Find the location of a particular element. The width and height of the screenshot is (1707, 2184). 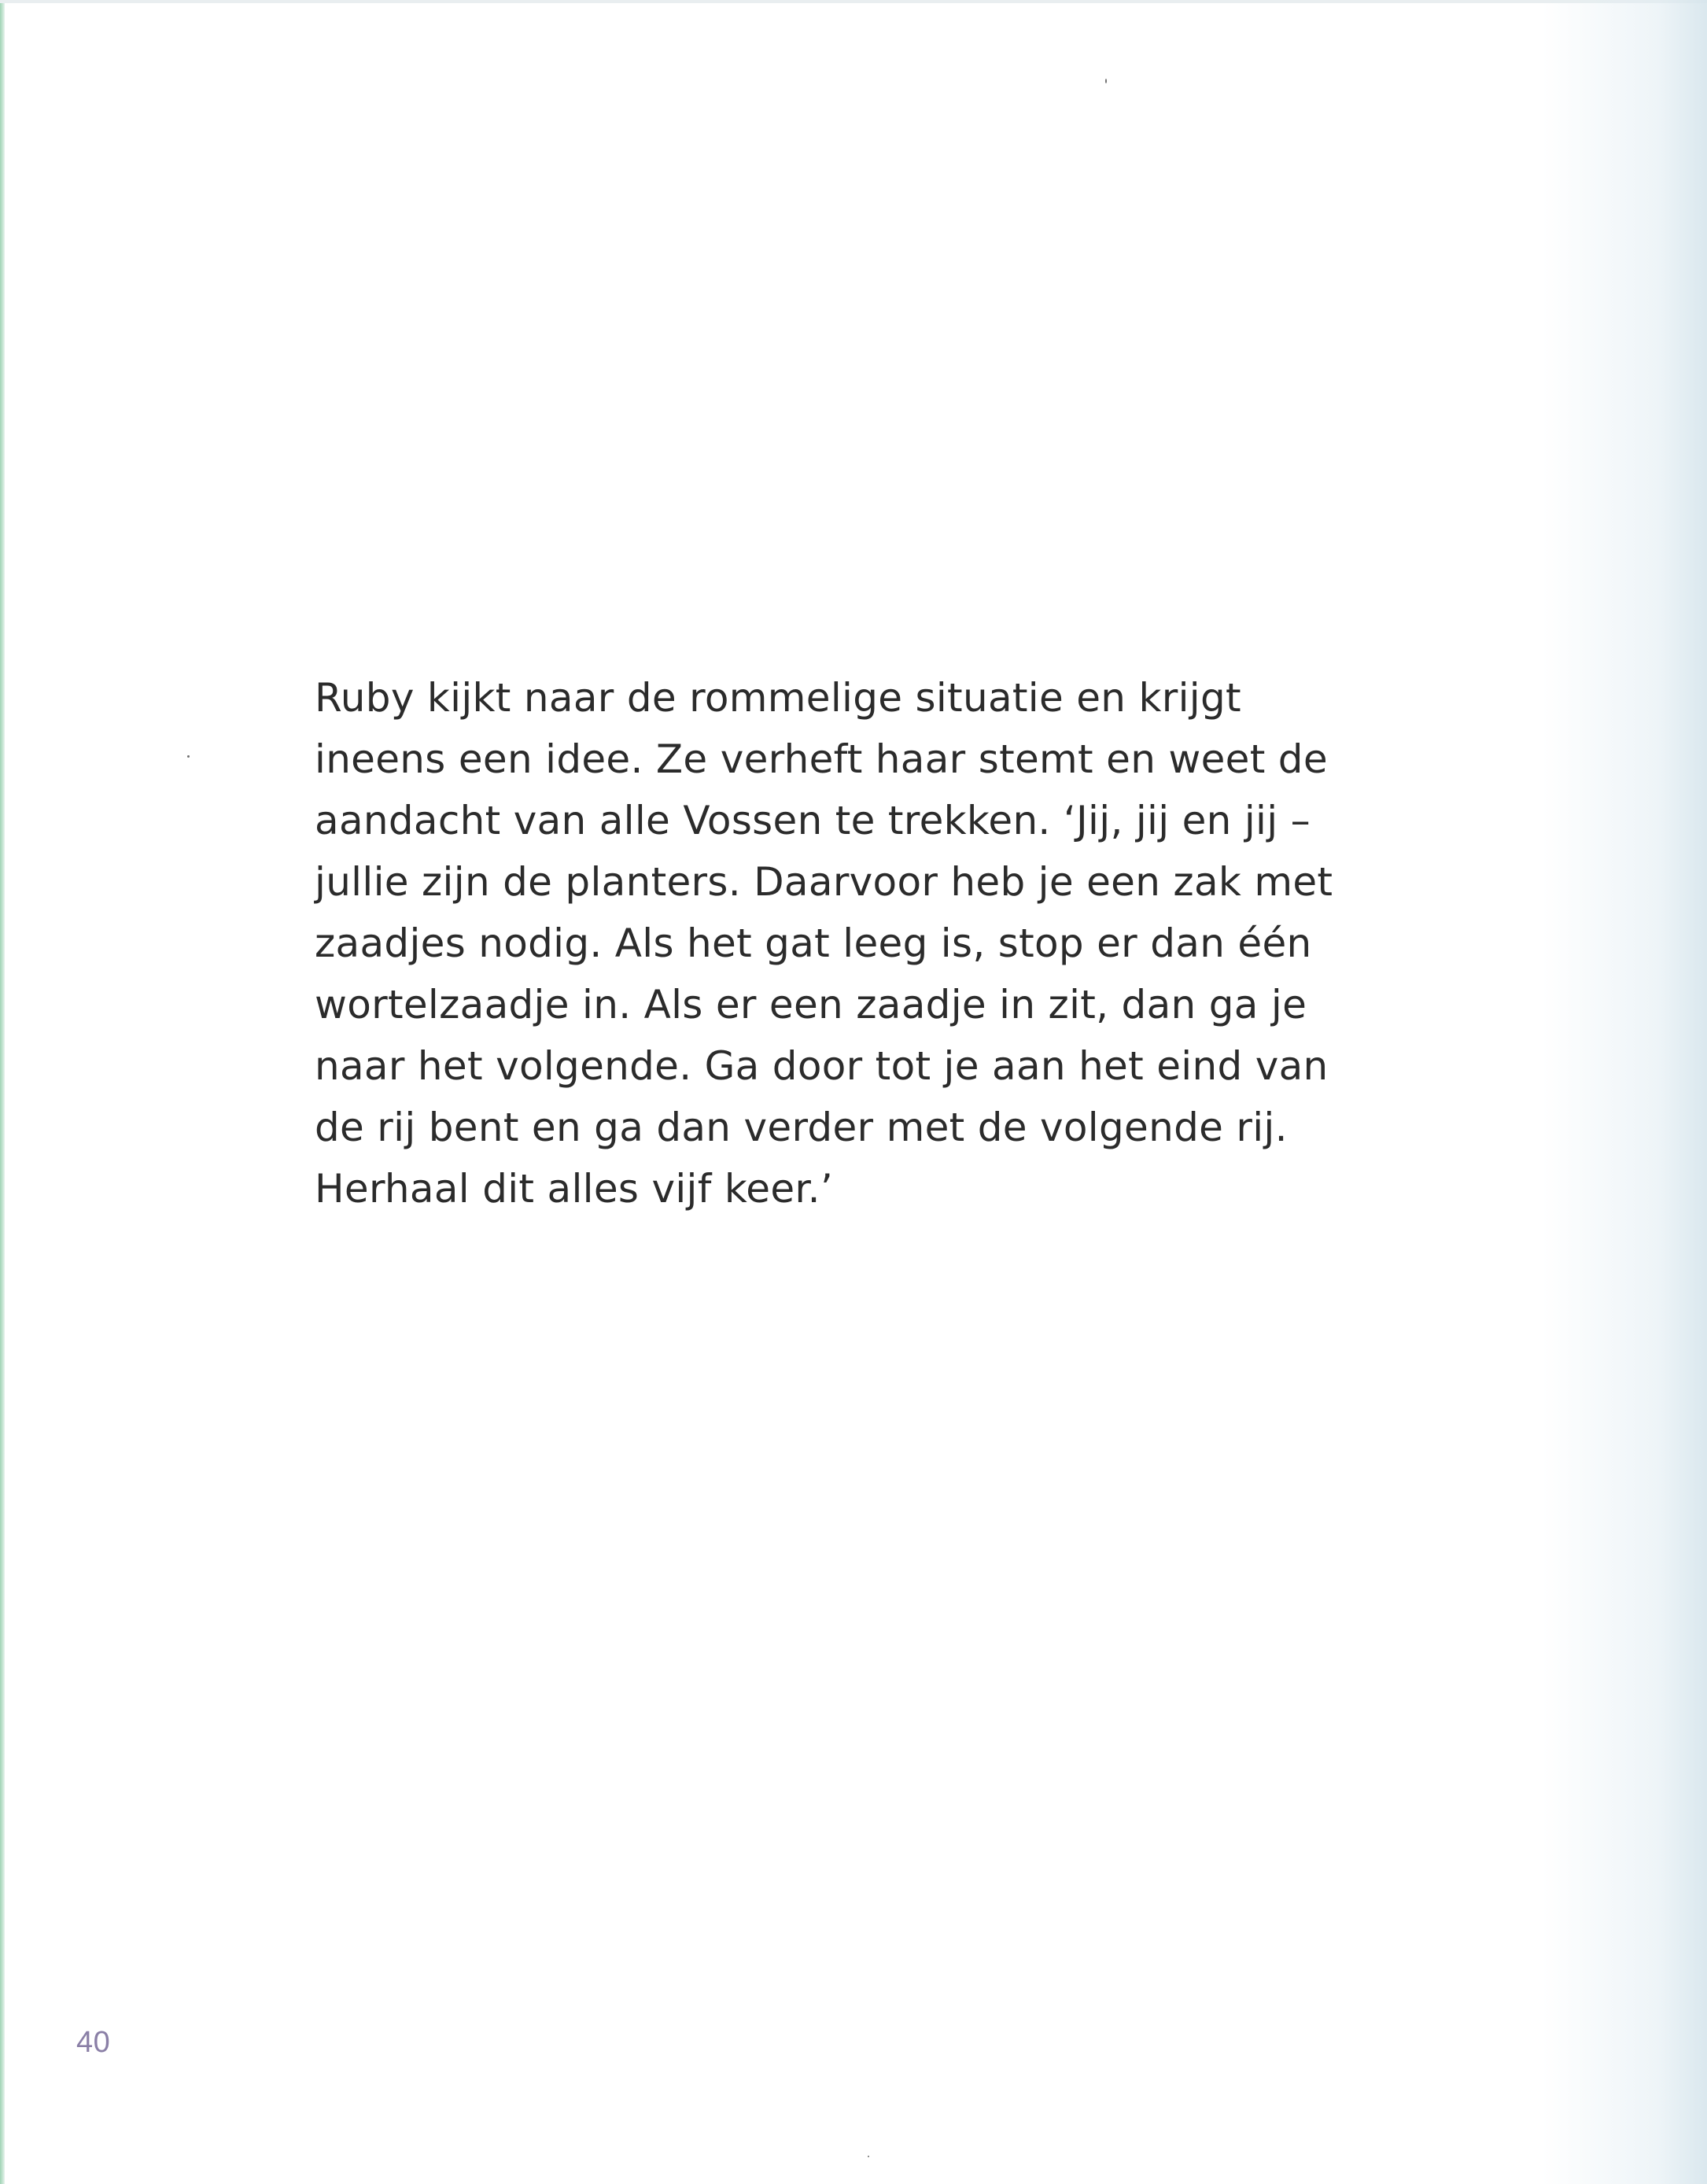

page-edge is located at coordinates (2, 1092).